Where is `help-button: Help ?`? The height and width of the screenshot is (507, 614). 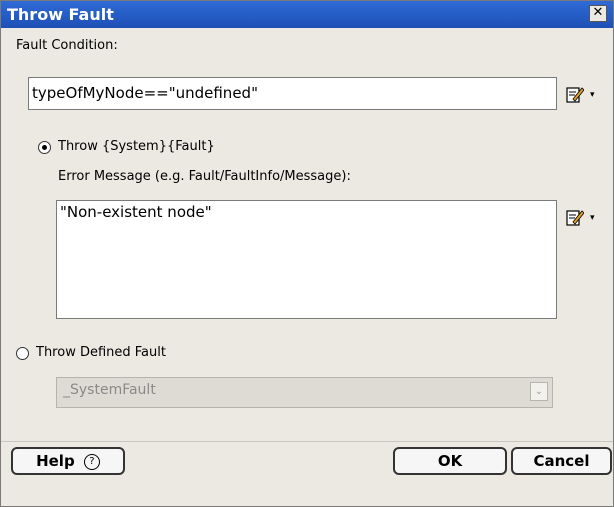
help-button: Help ? is located at coordinates (68, 461).